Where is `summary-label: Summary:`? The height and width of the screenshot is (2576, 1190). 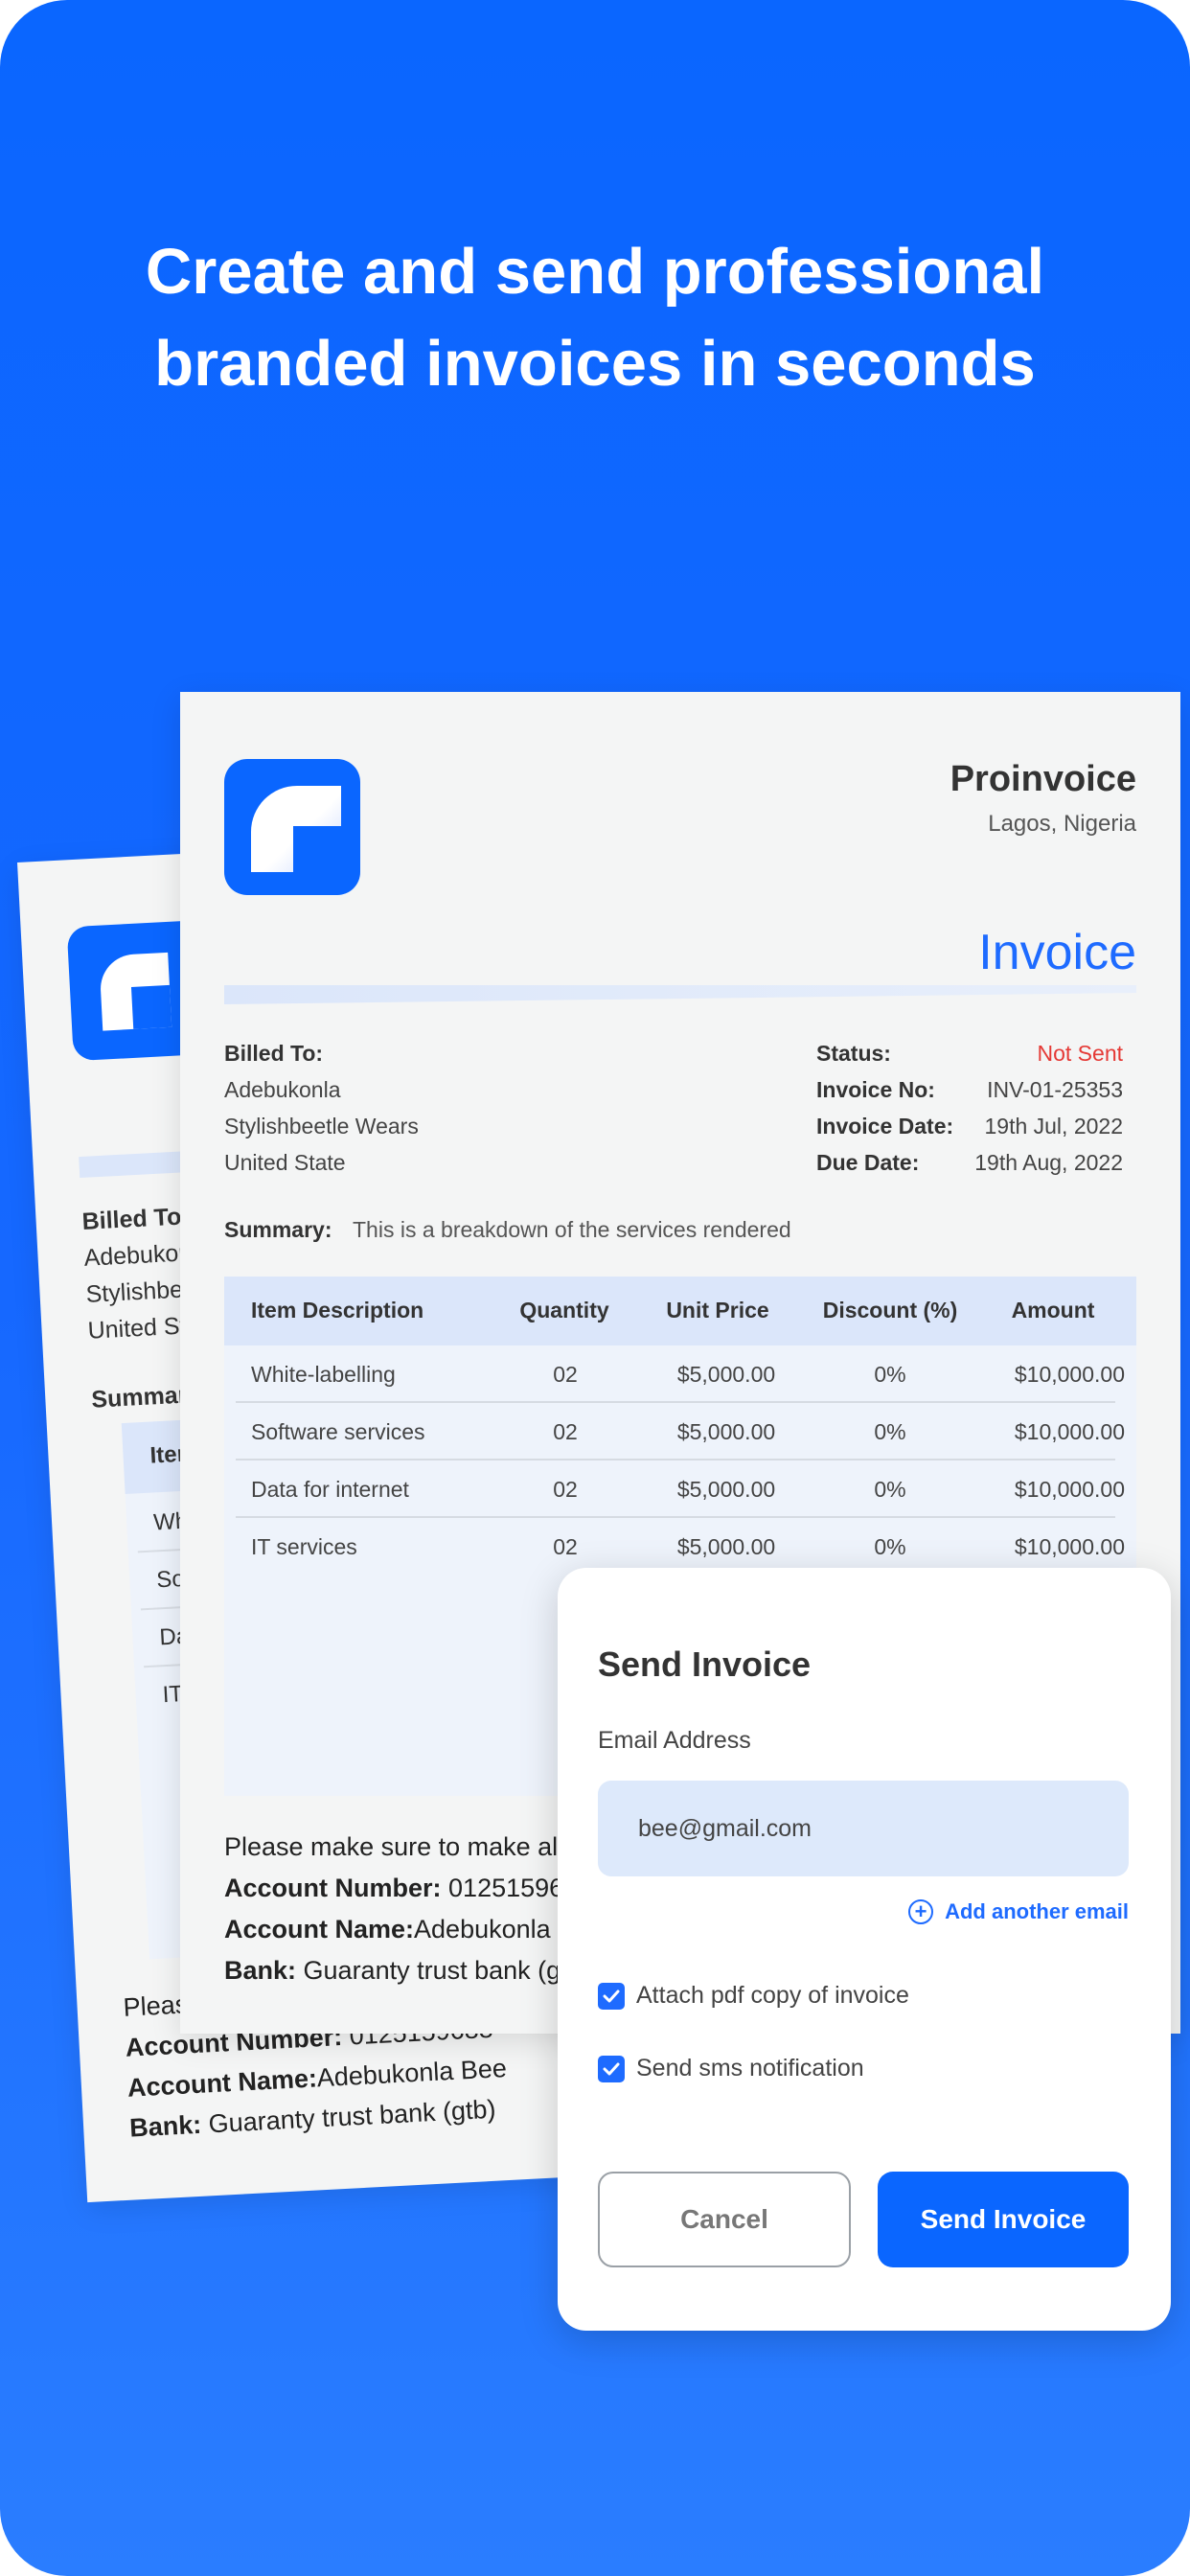
summary-label: Summary: is located at coordinates (278, 1229).